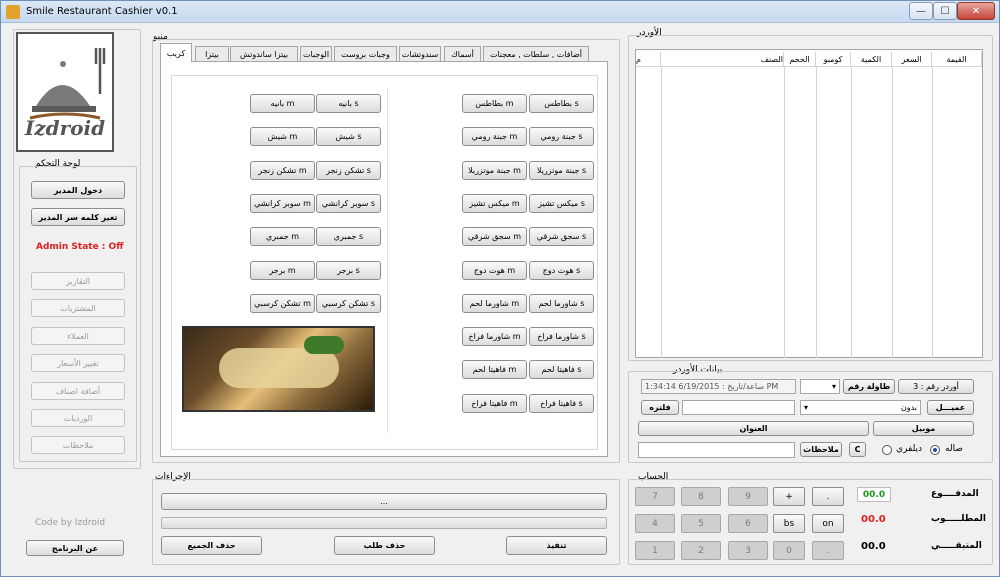  What do you see at coordinates (722, 59) in the screenshot?
I see `order-column-header: الصنف` at bounding box center [722, 59].